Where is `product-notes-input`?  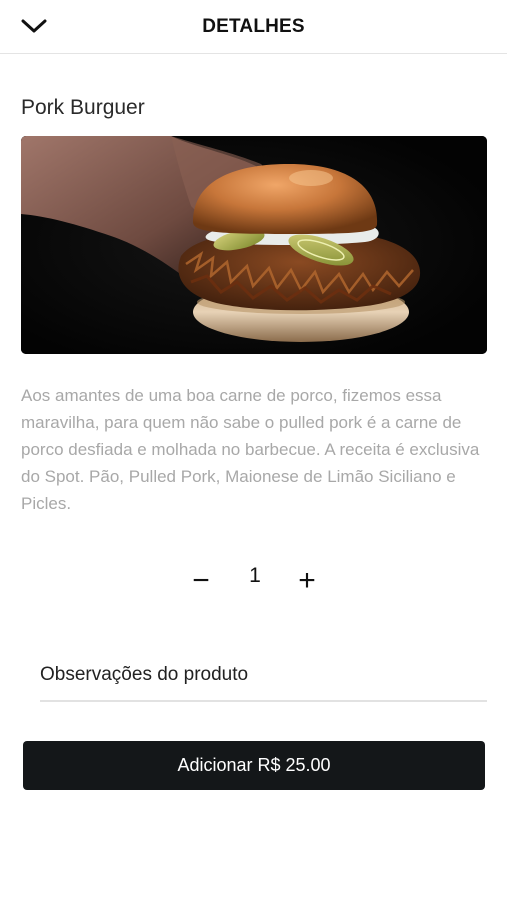
product-notes-input is located at coordinates (263, 676).